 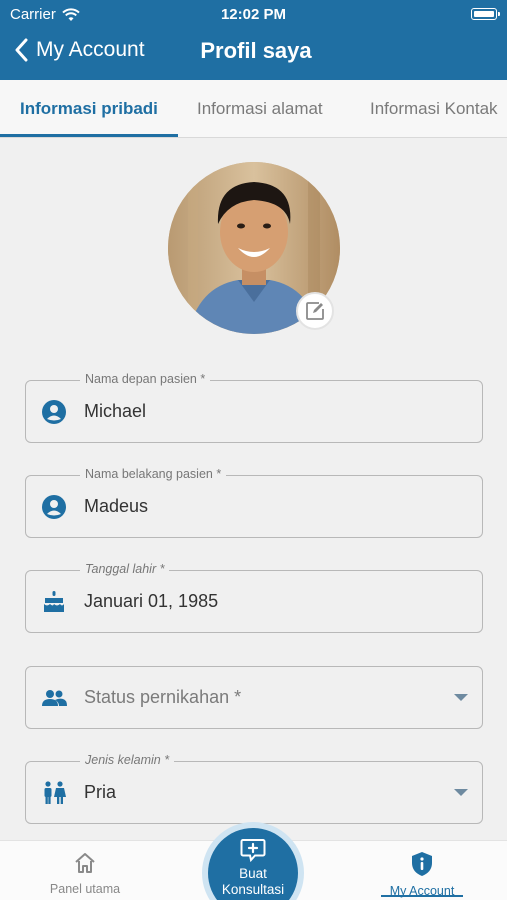 What do you see at coordinates (254, 597) in the screenshot?
I see `birth-date-field: Tanggal lahir * Januari 01, 1985` at bounding box center [254, 597].